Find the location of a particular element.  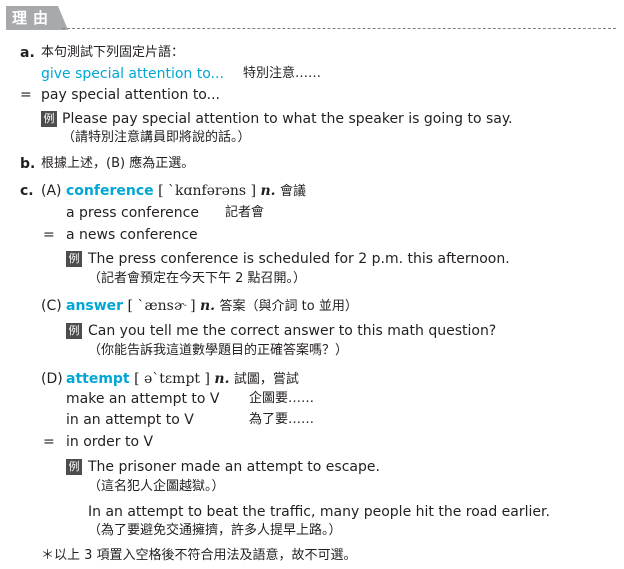

option-d-phrase3: in order to V is located at coordinates (110, 442).